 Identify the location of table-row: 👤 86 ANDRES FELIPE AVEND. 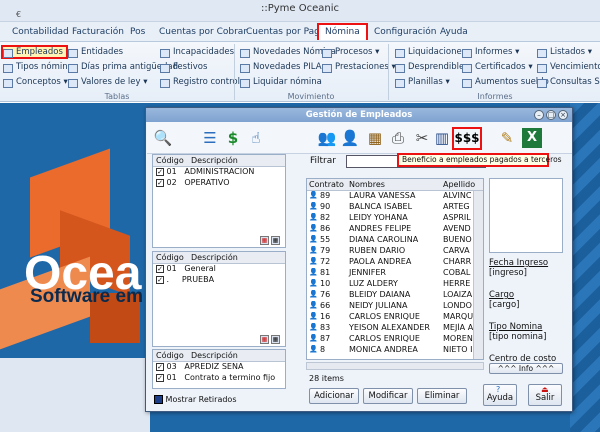
(395, 229).